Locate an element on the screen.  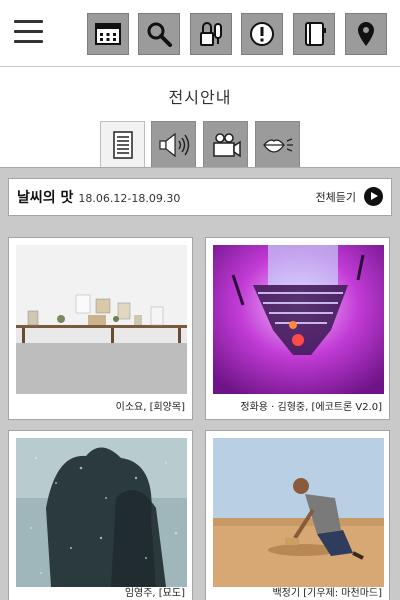
audio-guide-icon is located at coordinates (211, 34).